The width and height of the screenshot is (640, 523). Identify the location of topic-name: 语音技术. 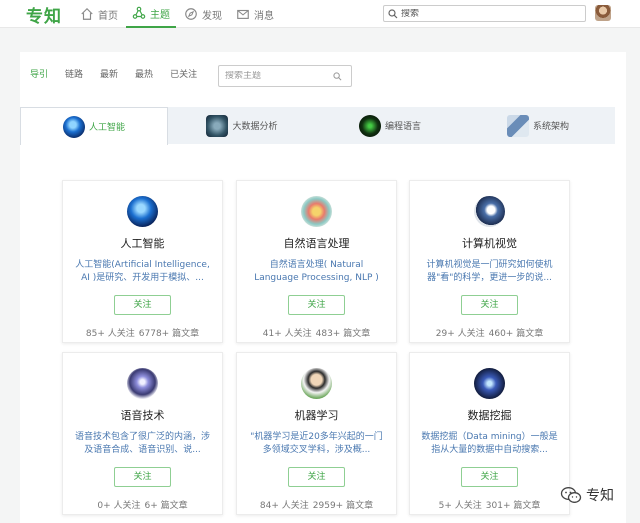
(142, 415).